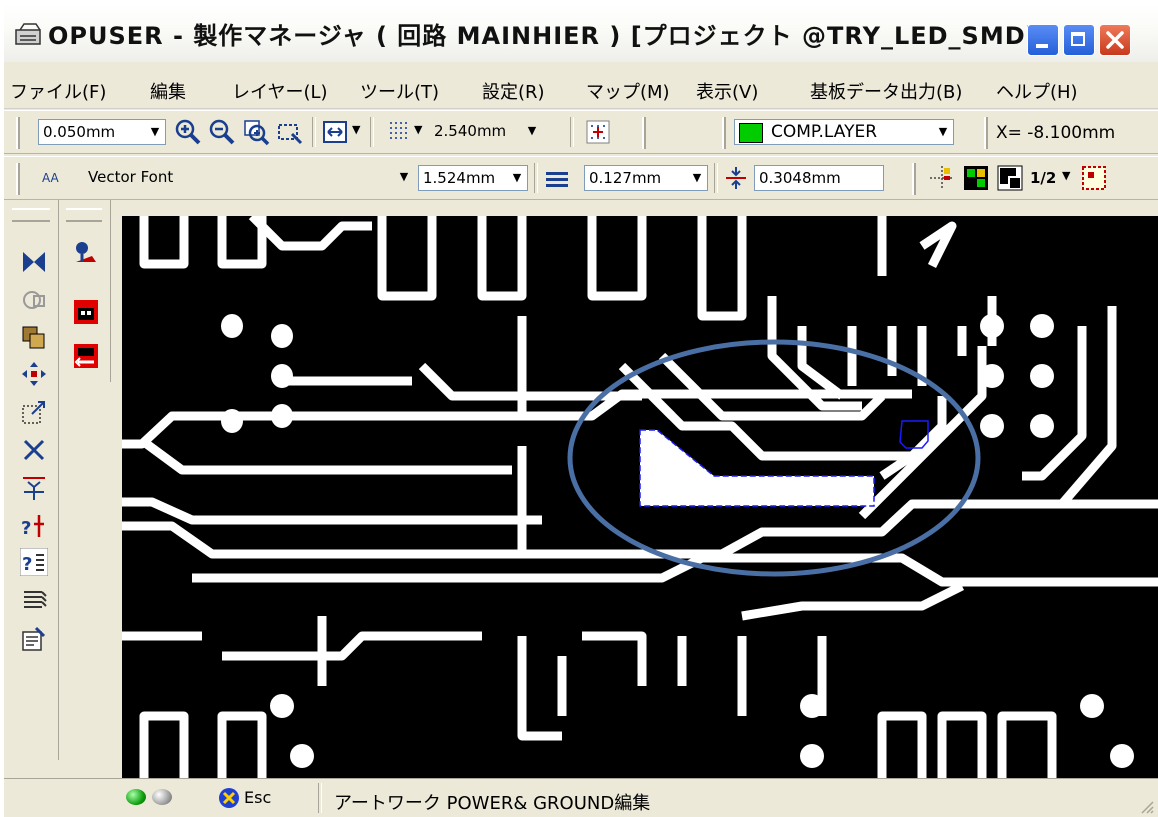  What do you see at coordinates (58, 495) in the screenshot?
I see `tool-palette-area: ? ?` at bounding box center [58, 495].